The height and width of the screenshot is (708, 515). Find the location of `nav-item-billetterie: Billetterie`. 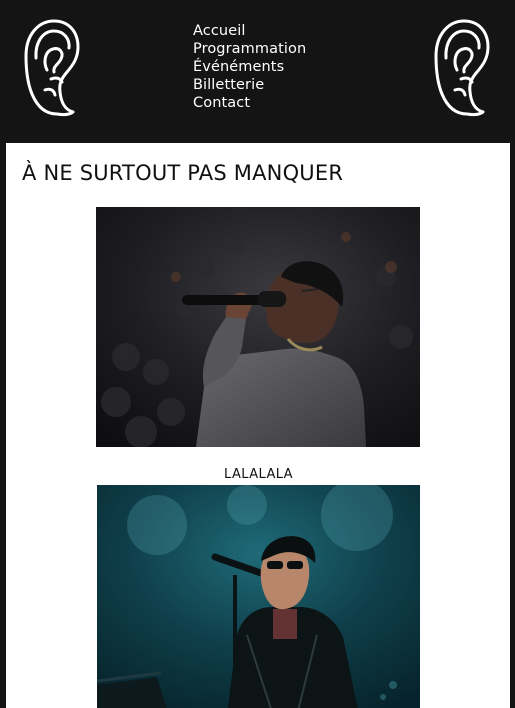

nav-item-billetterie: Billetterie is located at coordinates (249, 85).